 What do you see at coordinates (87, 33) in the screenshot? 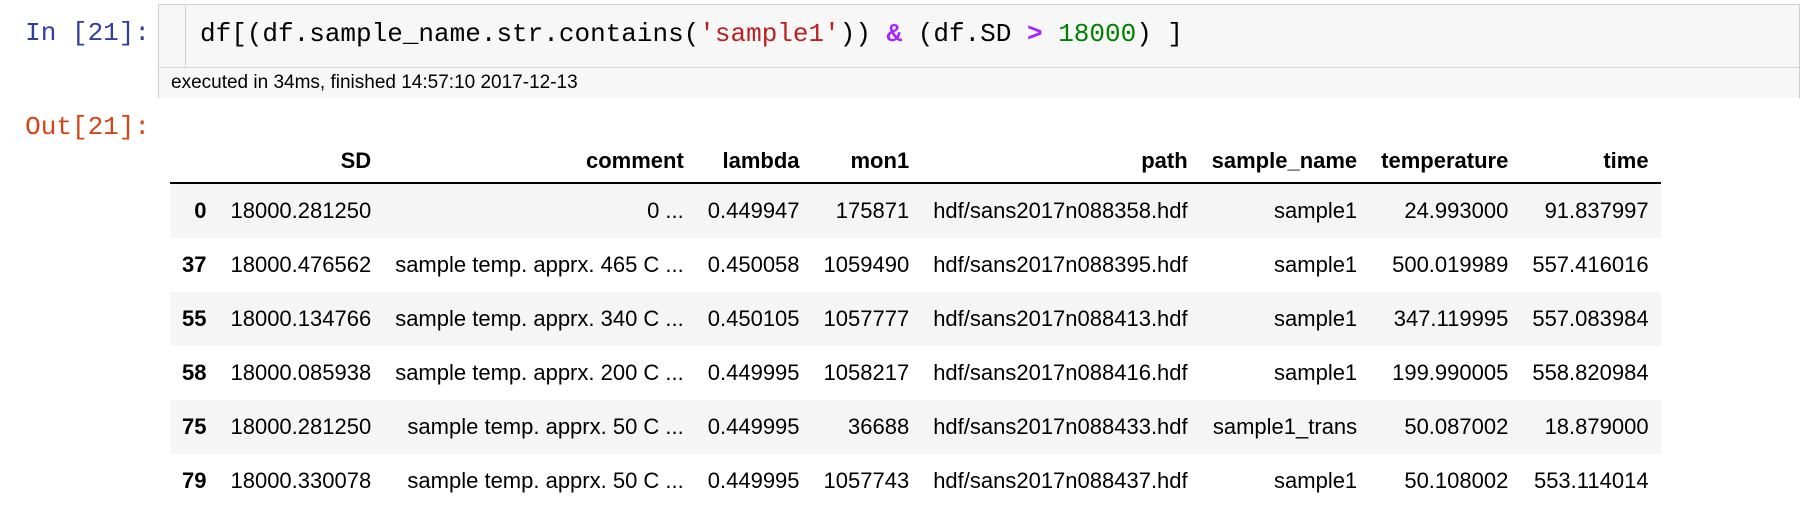
I see `input-prompt: In [21]:` at bounding box center [87, 33].